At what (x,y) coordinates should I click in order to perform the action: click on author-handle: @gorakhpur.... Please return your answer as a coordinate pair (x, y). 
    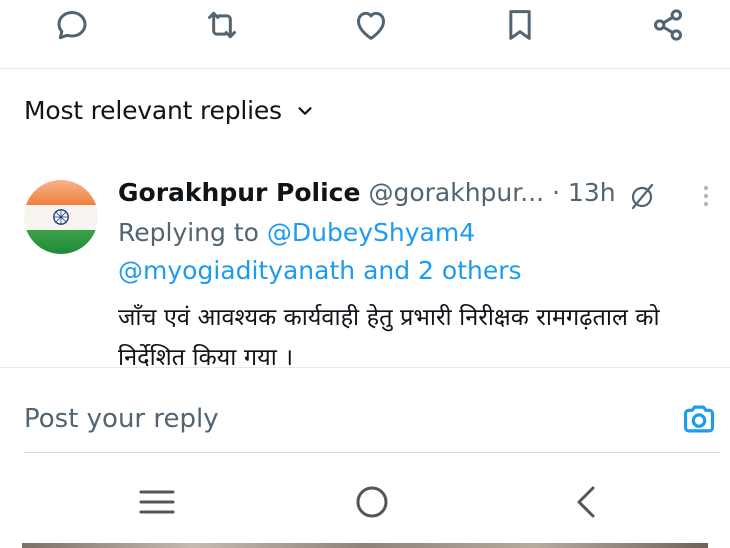
    Looking at the image, I should click on (456, 192).